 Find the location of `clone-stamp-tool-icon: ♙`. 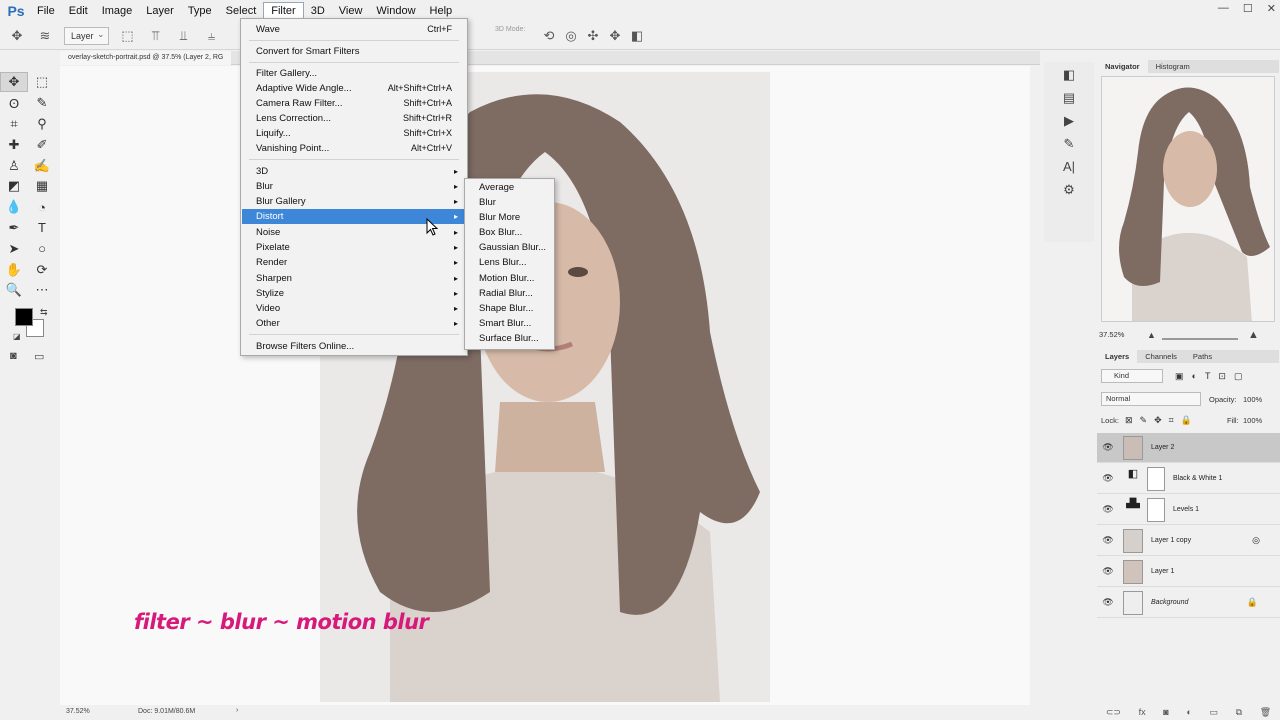

clone-stamp-tool-icon: ♙ is located at coordinates (14, 166).